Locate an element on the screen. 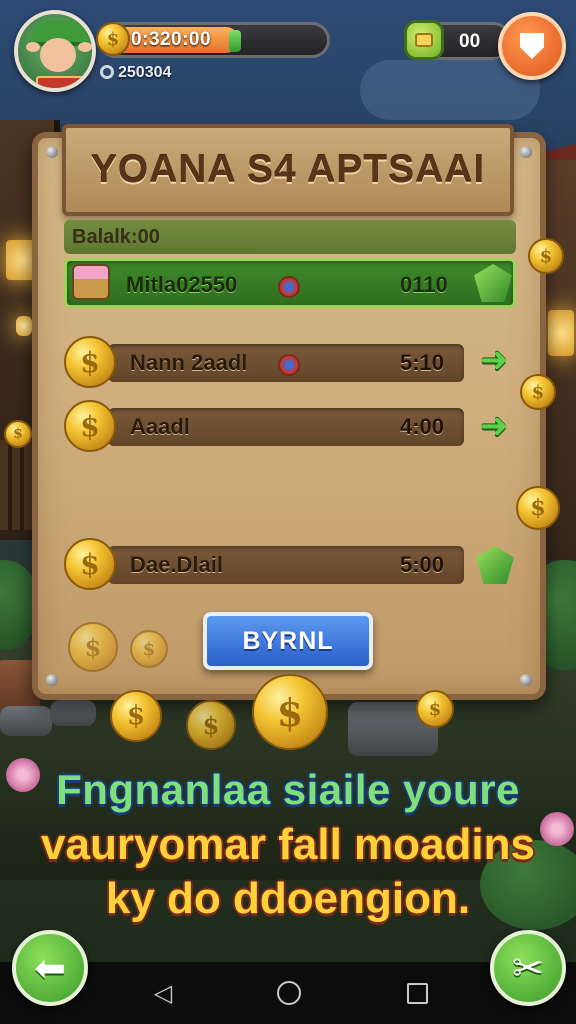 The width and height of the screenshot is (576, 1024). chest-icon is located at coordinates (91, 282).